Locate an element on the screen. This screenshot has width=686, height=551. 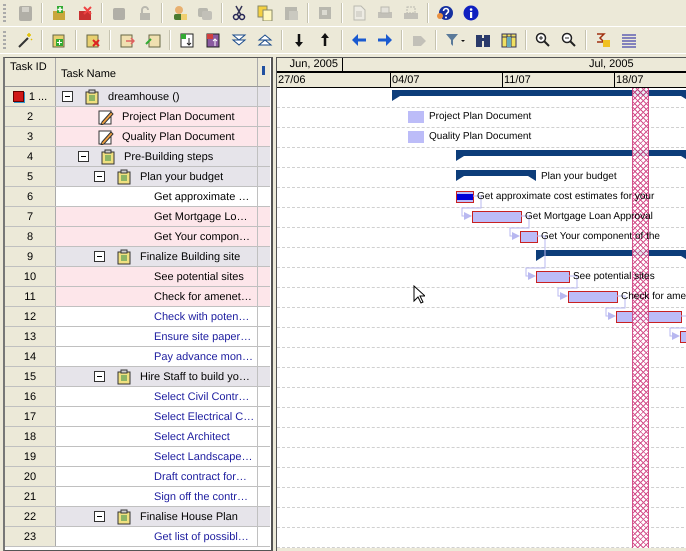
month-label: Jul, 2005 is located at coordinates (611, 64).